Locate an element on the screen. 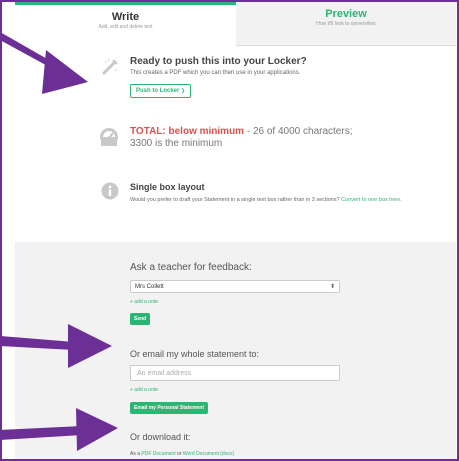  arrow-to-locker is located at coordinates (45, 63).